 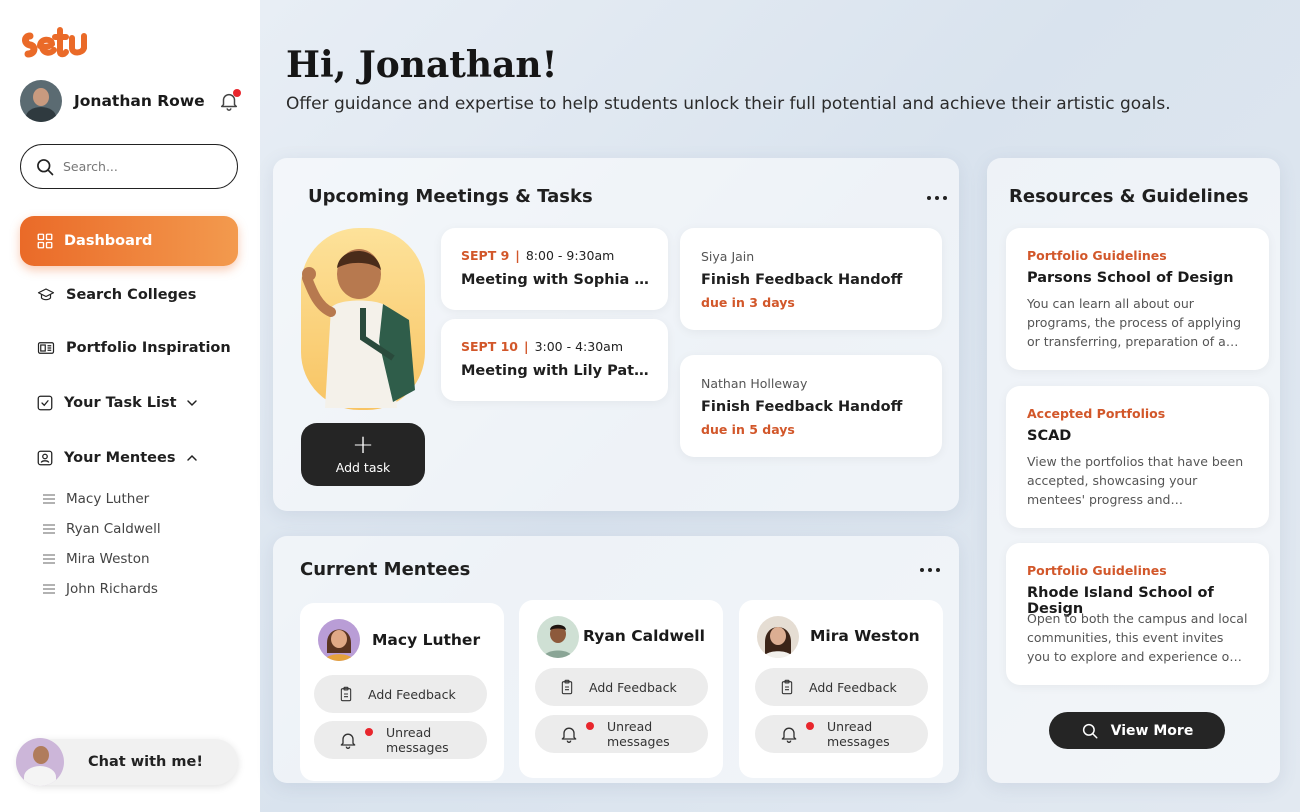 I want to click on sidebar-mentee-label: Ryan Caldwell, so click(x=113, y=529).